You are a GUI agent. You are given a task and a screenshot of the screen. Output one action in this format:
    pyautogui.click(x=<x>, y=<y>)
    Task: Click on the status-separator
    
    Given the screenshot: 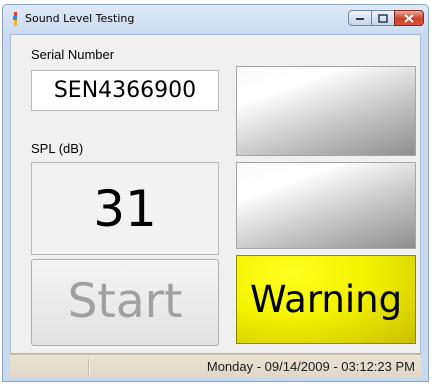 What is the action you would take?
    pyautogui.click(x=89, y=367)
    